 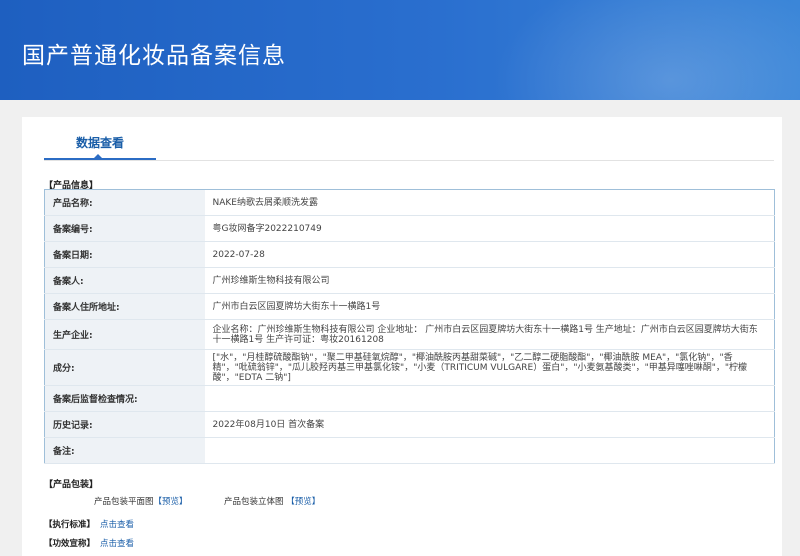 I want to click on table-row: 备注:, so click(x=409, y=450).